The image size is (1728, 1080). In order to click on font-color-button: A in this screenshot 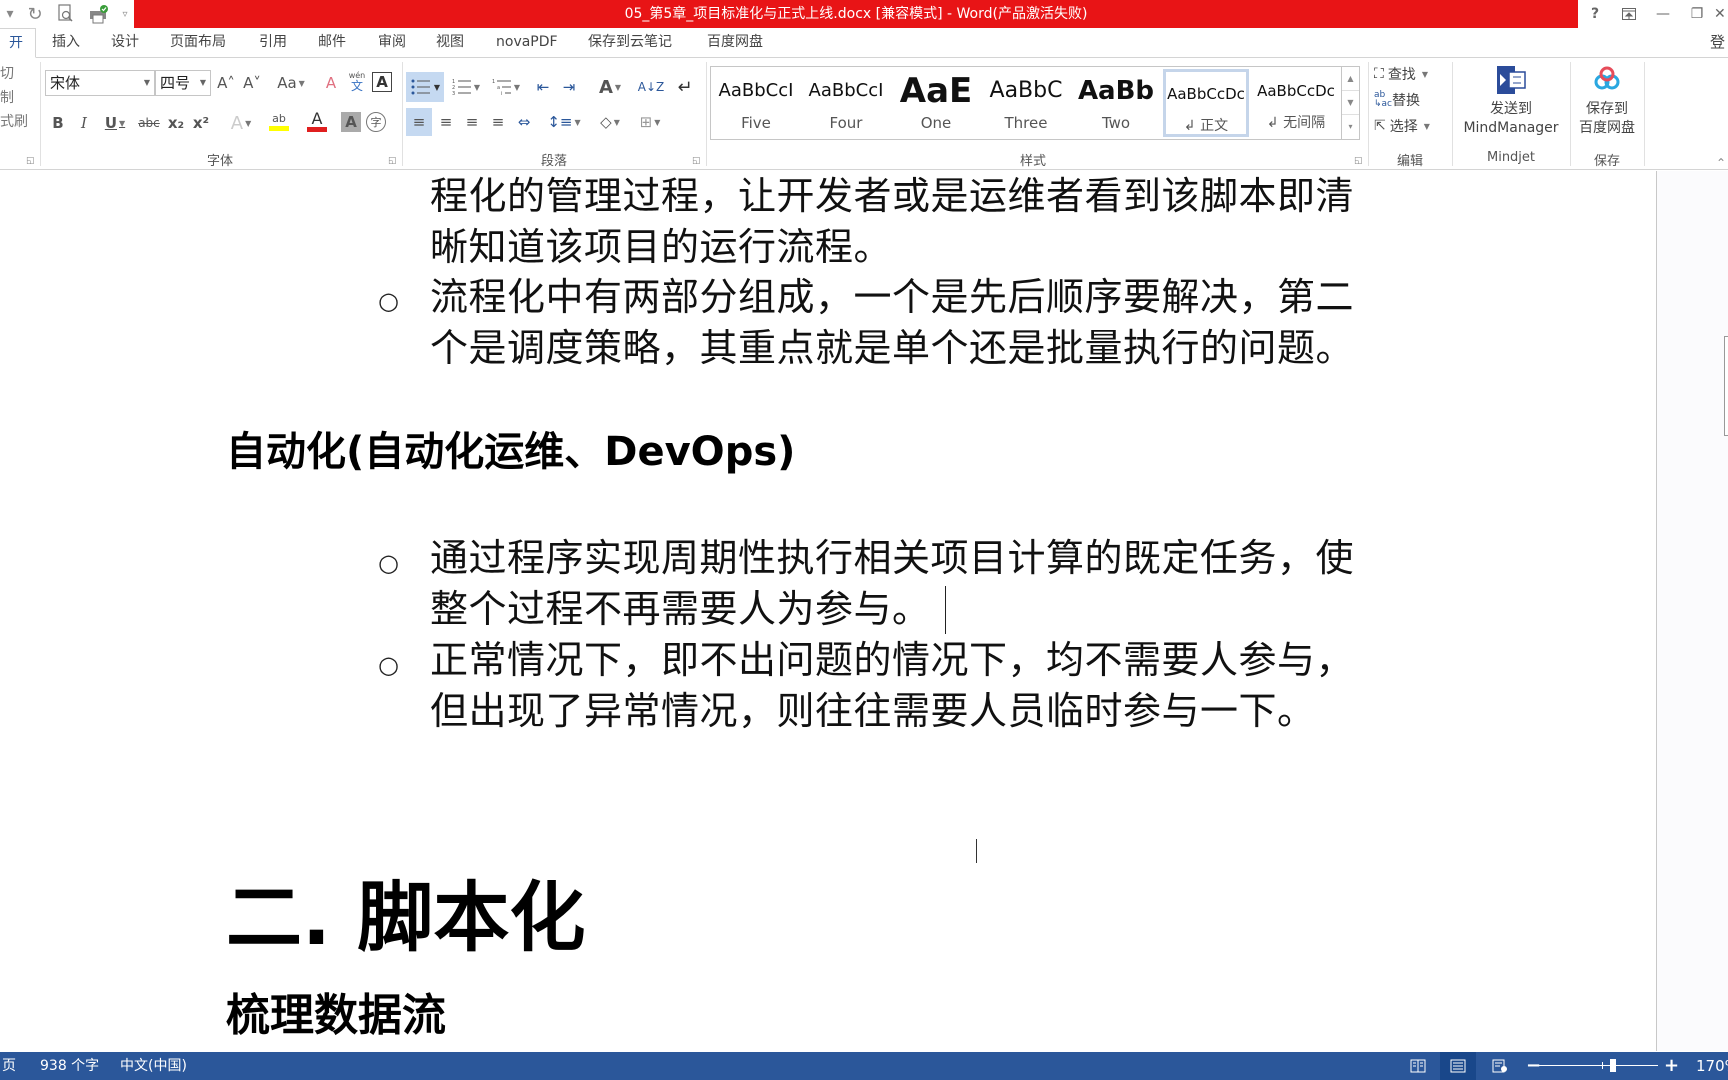, I will do `click(317, 121)`.